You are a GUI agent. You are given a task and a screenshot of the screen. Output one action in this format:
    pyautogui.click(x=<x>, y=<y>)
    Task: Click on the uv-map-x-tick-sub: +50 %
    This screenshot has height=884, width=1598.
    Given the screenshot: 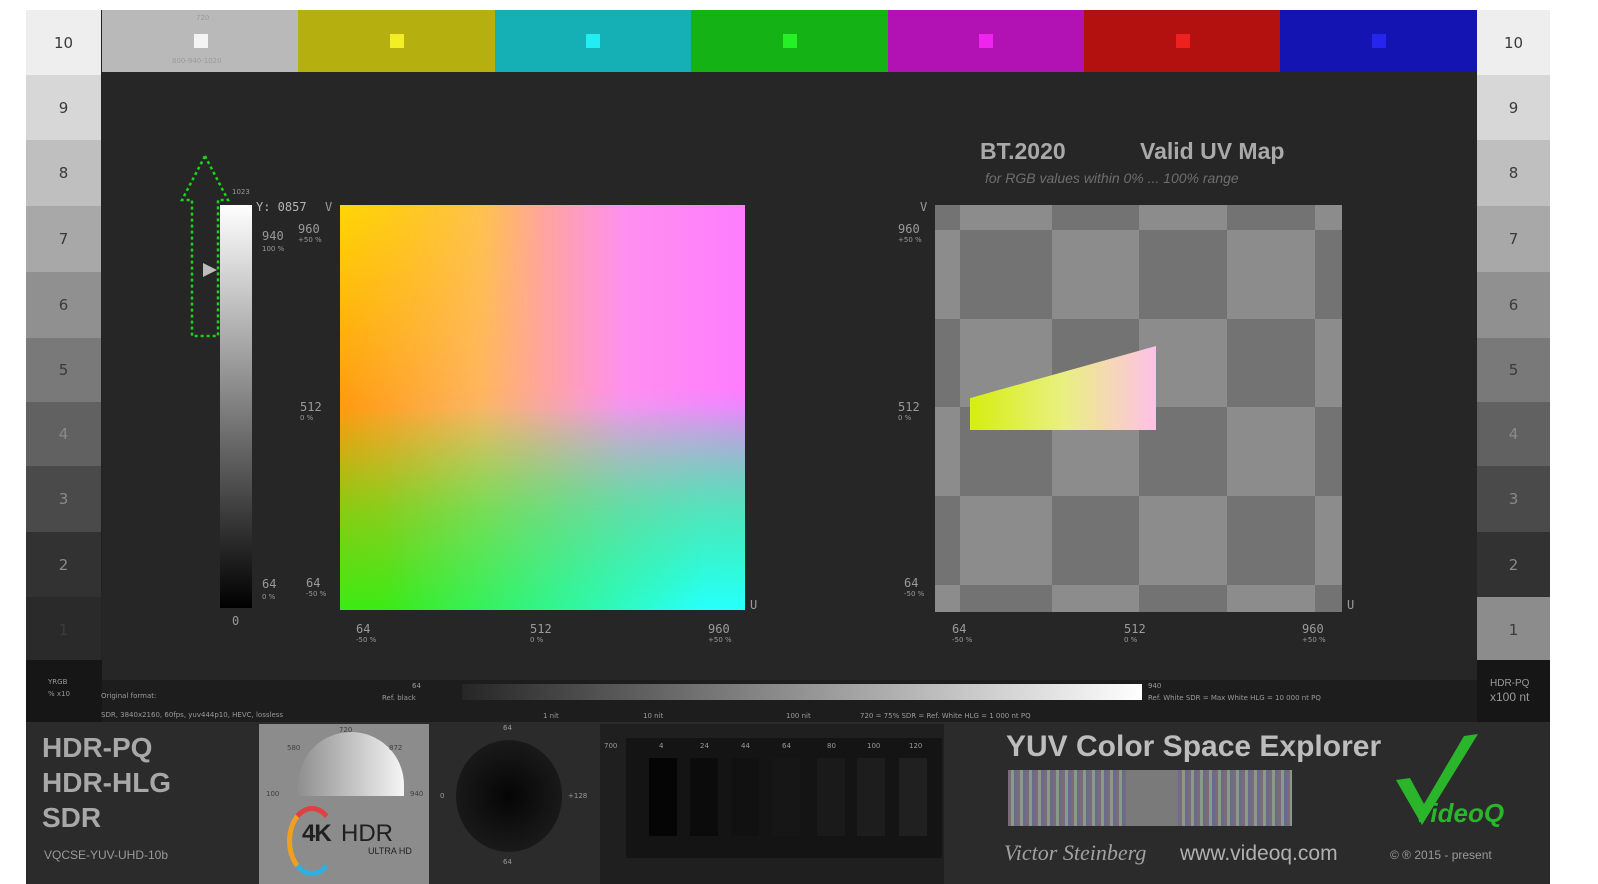 What is the action you would take?
    pyautogui.click(x=1314, y=640)
    